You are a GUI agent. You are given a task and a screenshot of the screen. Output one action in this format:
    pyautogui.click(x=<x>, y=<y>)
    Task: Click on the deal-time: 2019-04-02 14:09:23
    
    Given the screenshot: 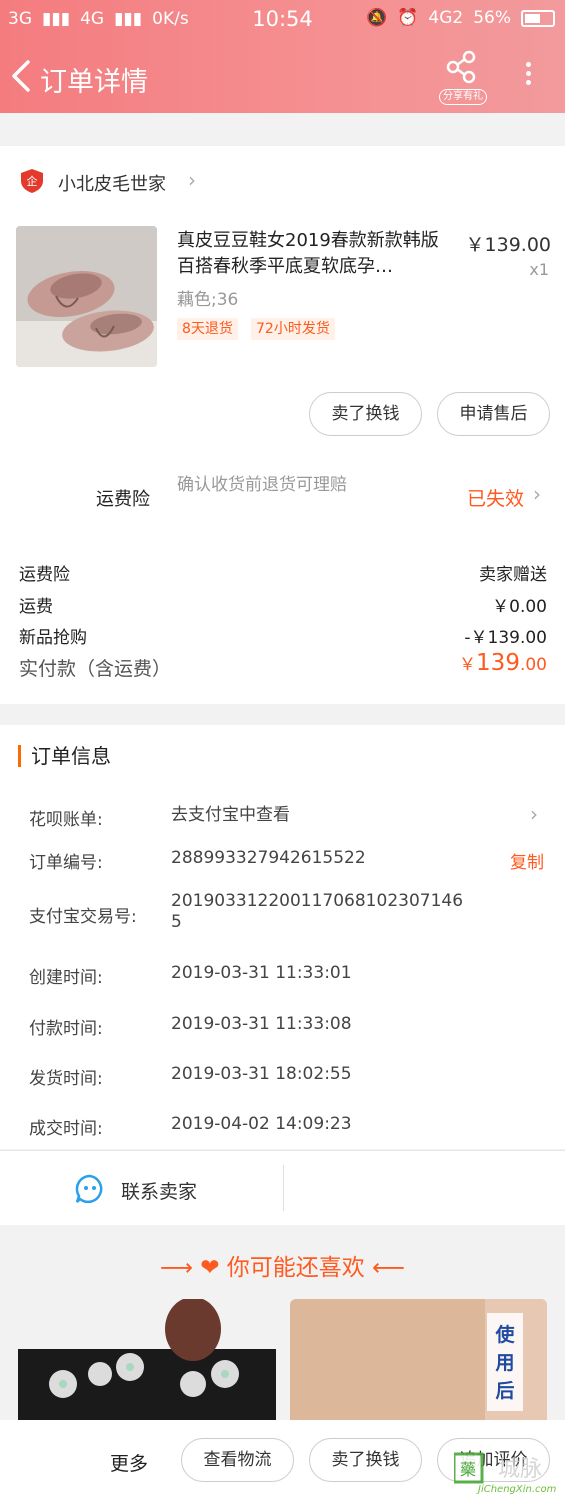 What is the action you would take?
    pyautogui.click(x=261, y=1124)
    